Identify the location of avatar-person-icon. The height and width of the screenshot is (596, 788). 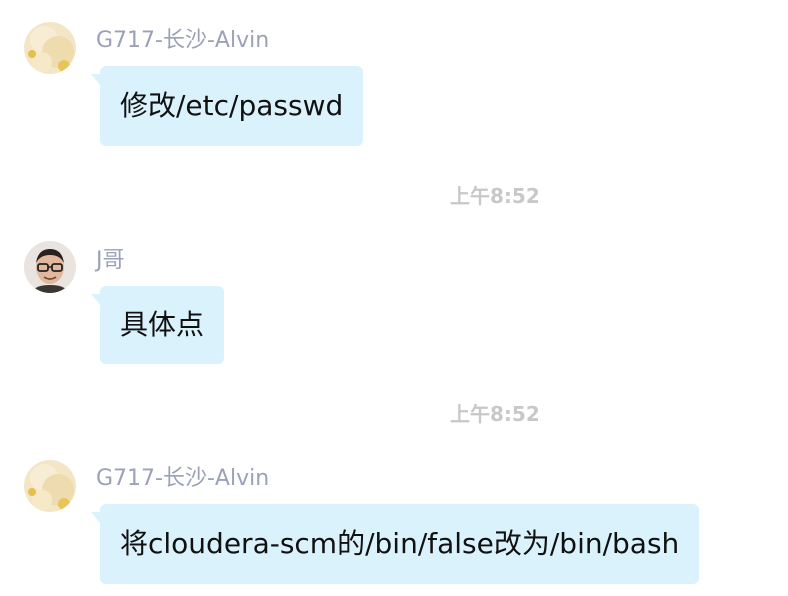
(50, 267).